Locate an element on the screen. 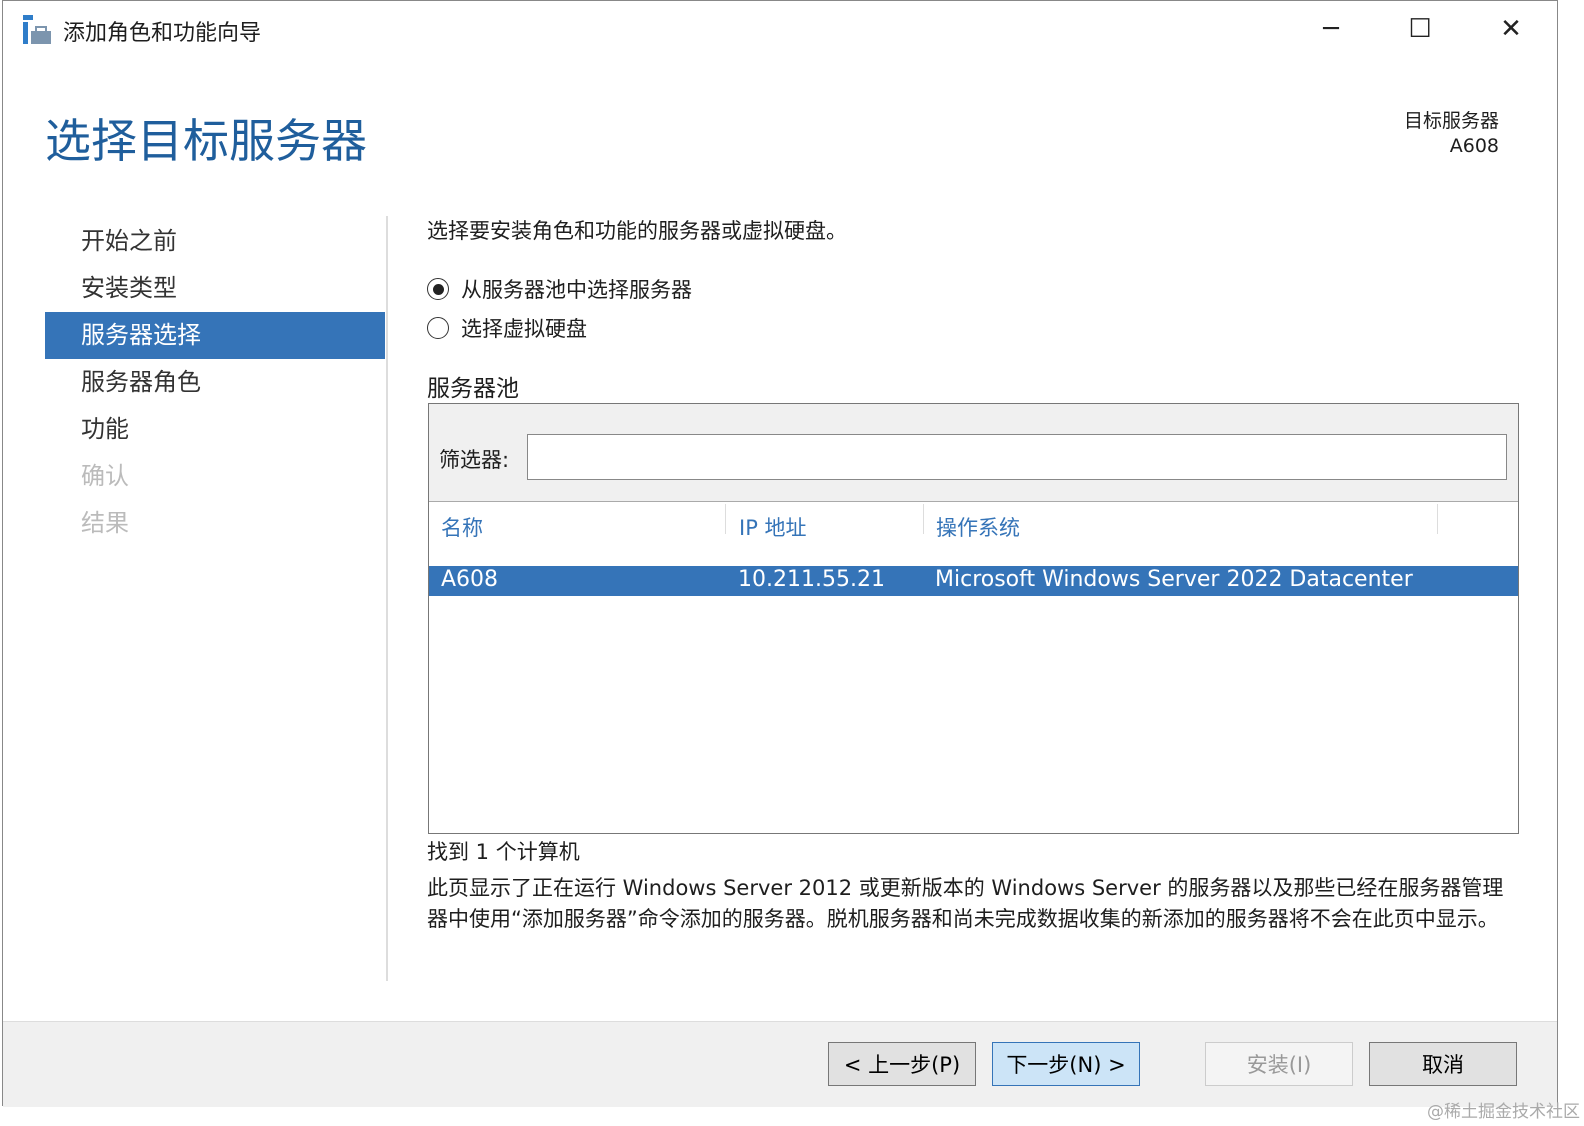 This screenshot has height=1126, width=1584. maximize-button: ☐ is located at coordinates (1420, 29).